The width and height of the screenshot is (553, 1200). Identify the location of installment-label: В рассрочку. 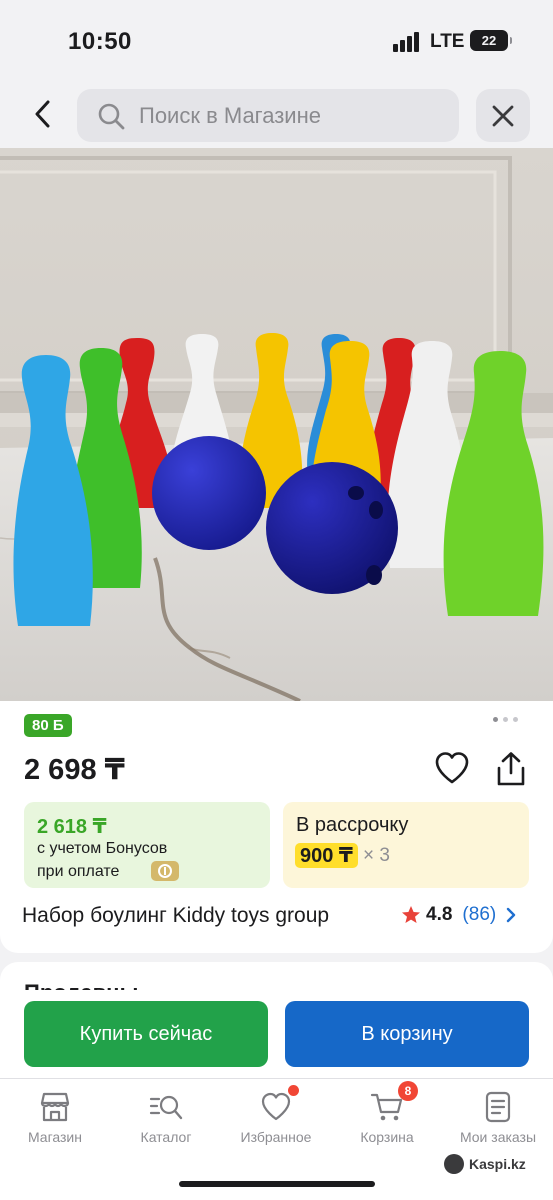
(352, 825).